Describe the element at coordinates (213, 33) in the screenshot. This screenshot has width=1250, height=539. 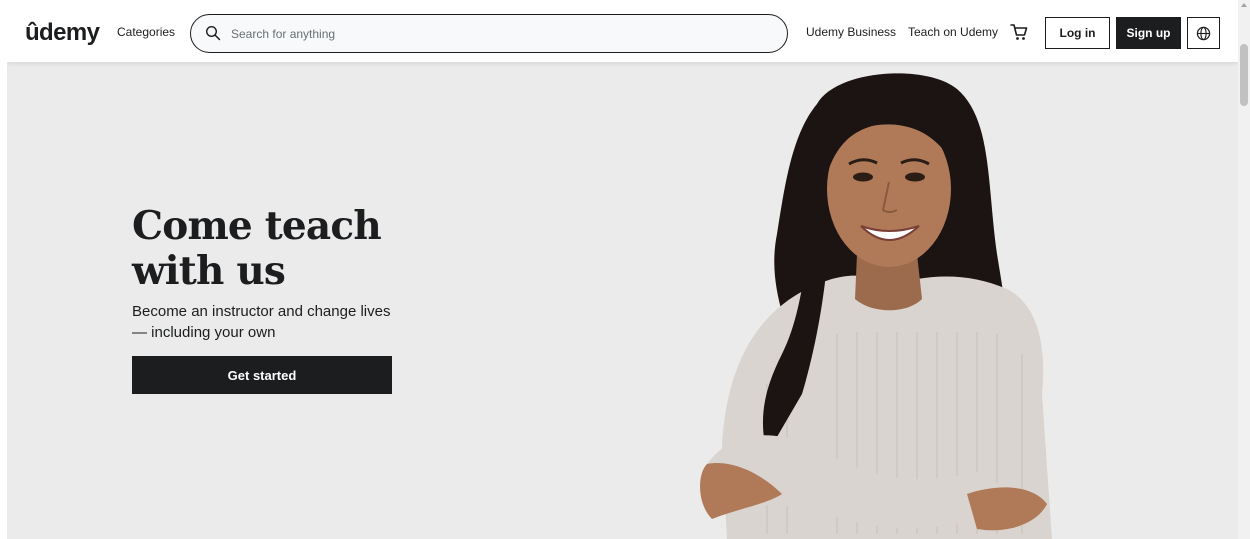
I see `search-icon` at that location.